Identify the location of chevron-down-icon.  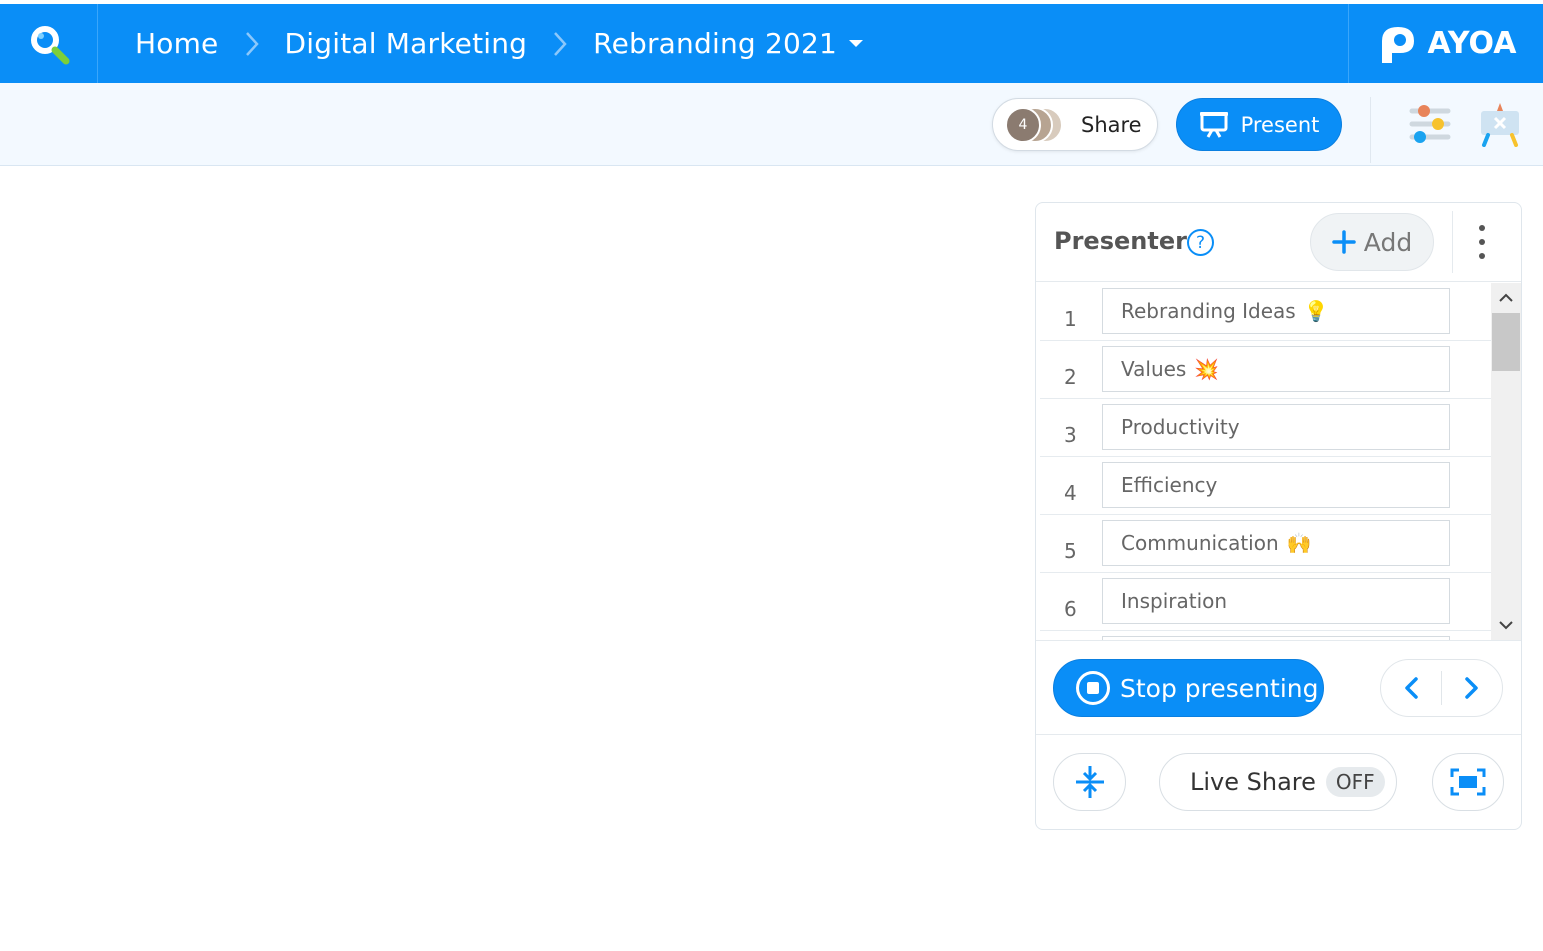
(856, 43).